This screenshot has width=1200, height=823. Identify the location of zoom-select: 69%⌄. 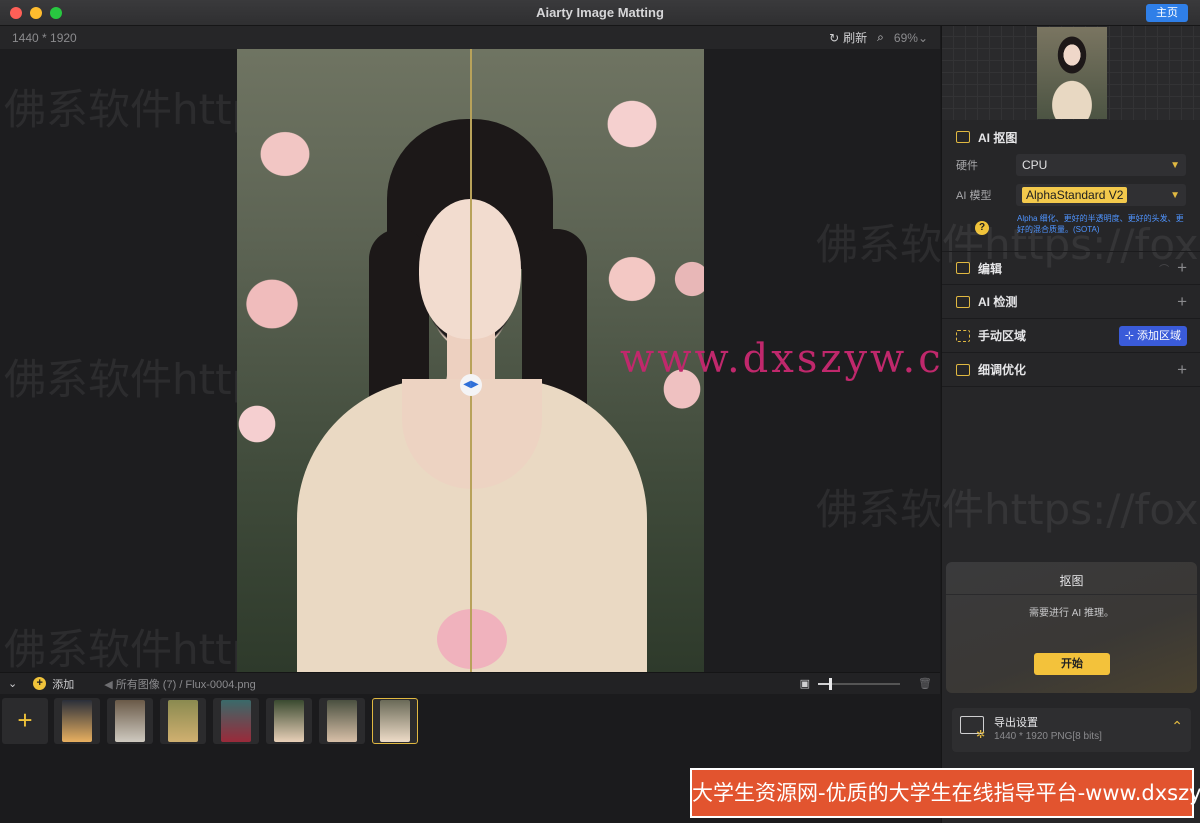
(911, 38).